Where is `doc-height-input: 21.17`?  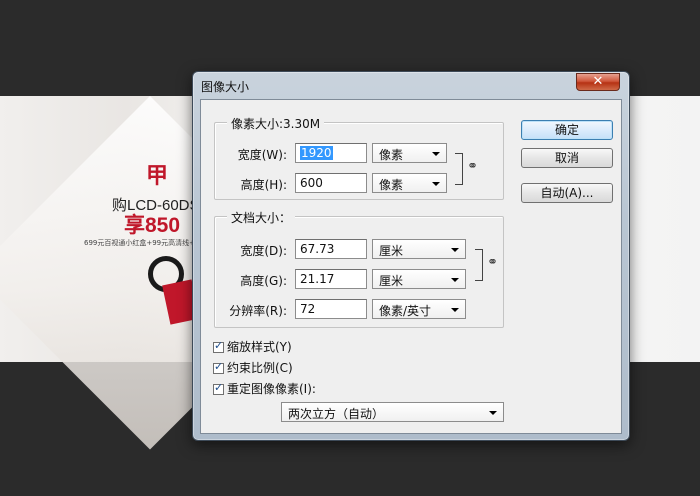
doc-height-input: 21.17 is located at coordinates (331, 279).